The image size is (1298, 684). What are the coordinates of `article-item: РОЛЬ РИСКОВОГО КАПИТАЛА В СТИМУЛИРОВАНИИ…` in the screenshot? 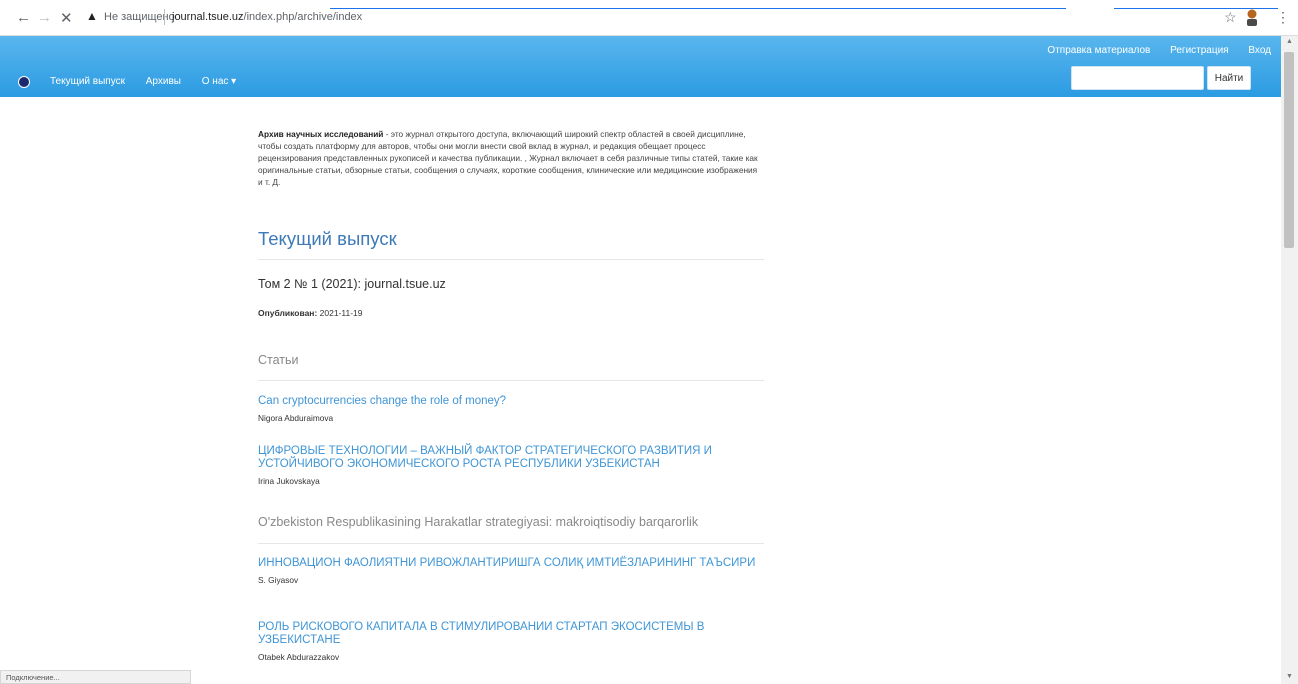 It's located at (511, 641).